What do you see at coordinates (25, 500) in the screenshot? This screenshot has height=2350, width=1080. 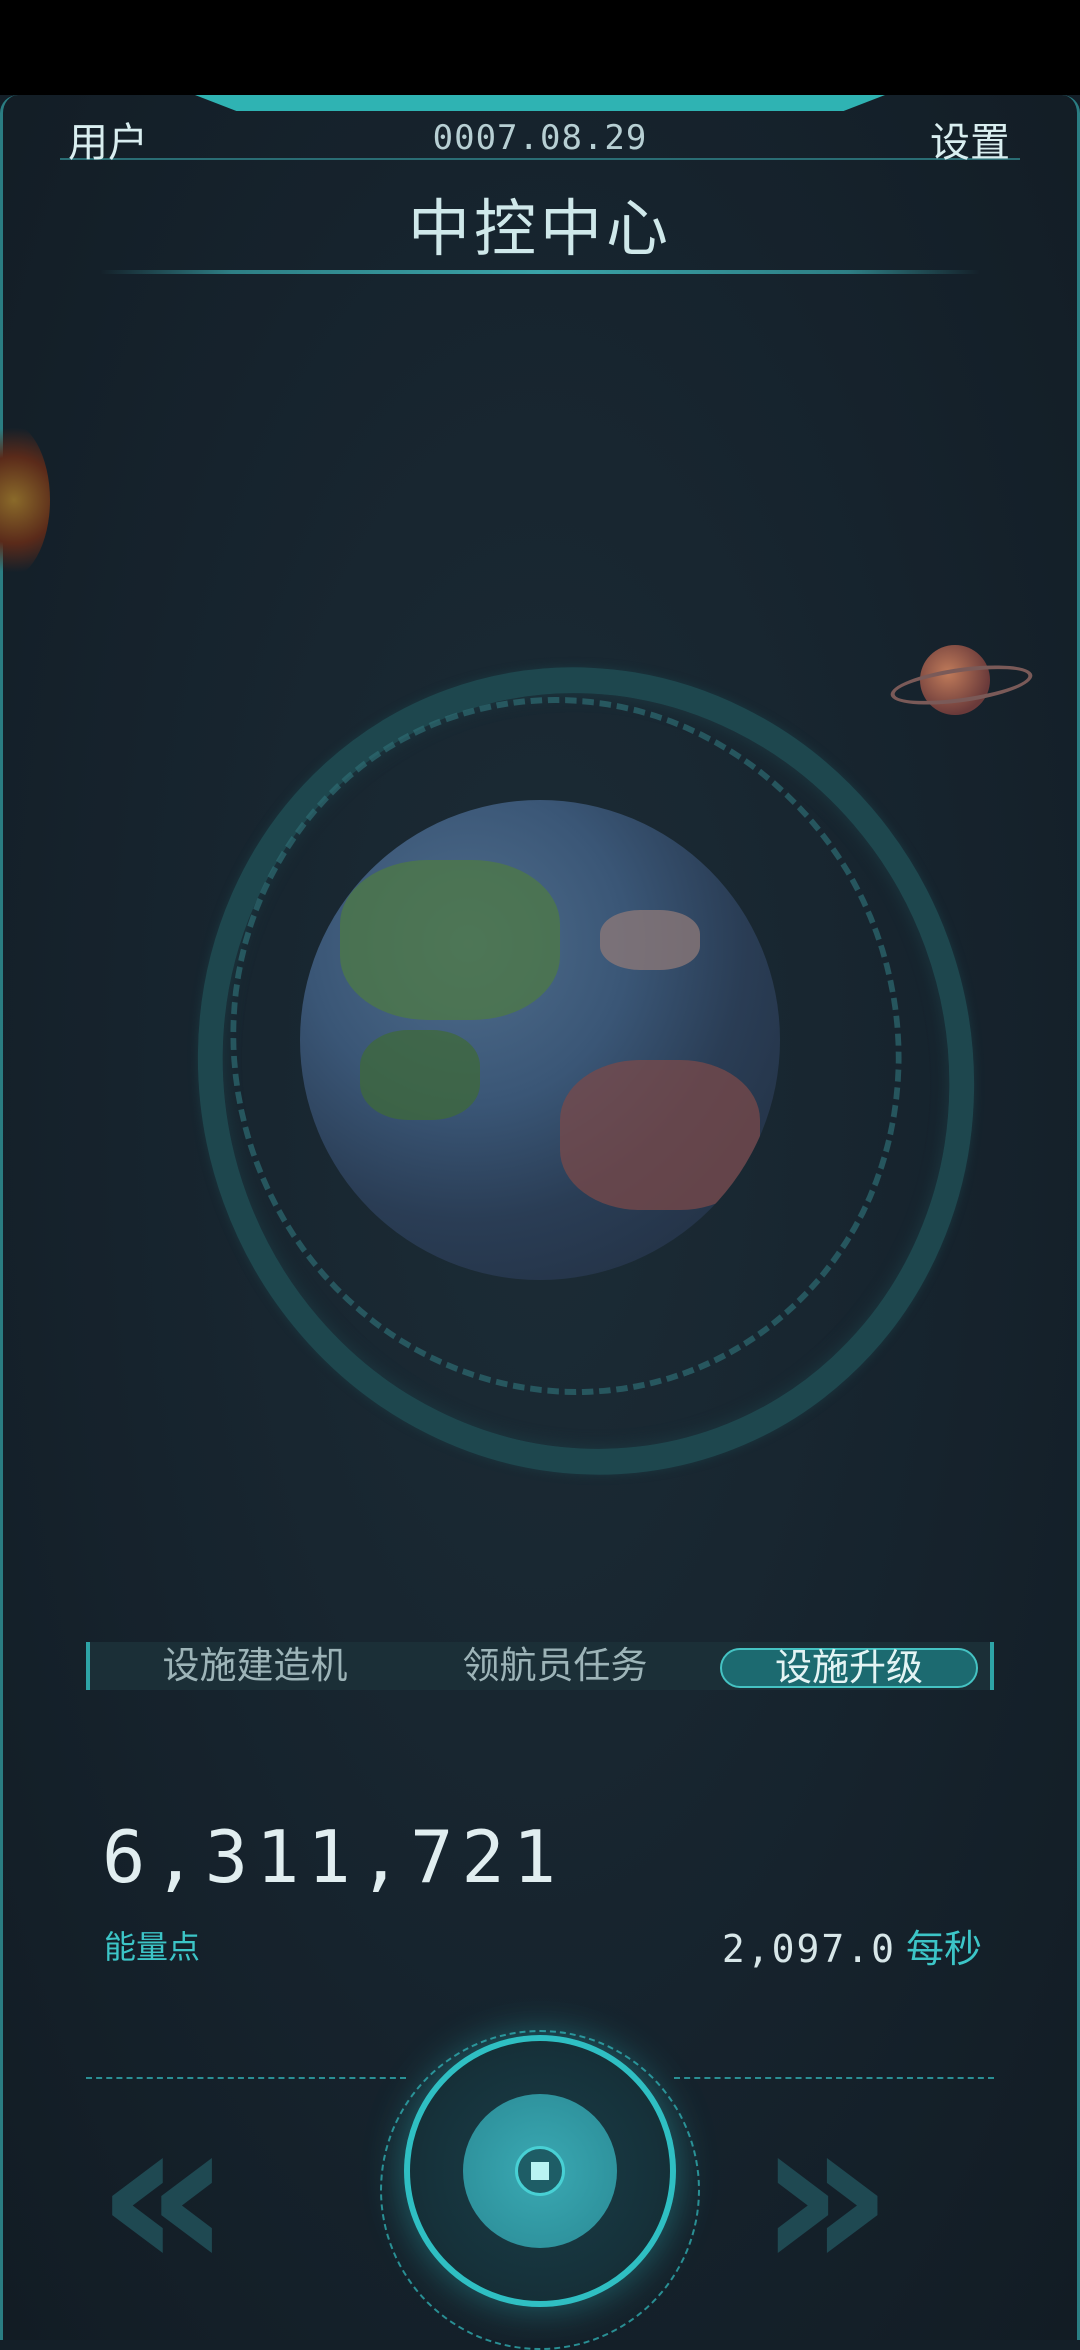 I see `distant-star` at bounding box center [25, 500].